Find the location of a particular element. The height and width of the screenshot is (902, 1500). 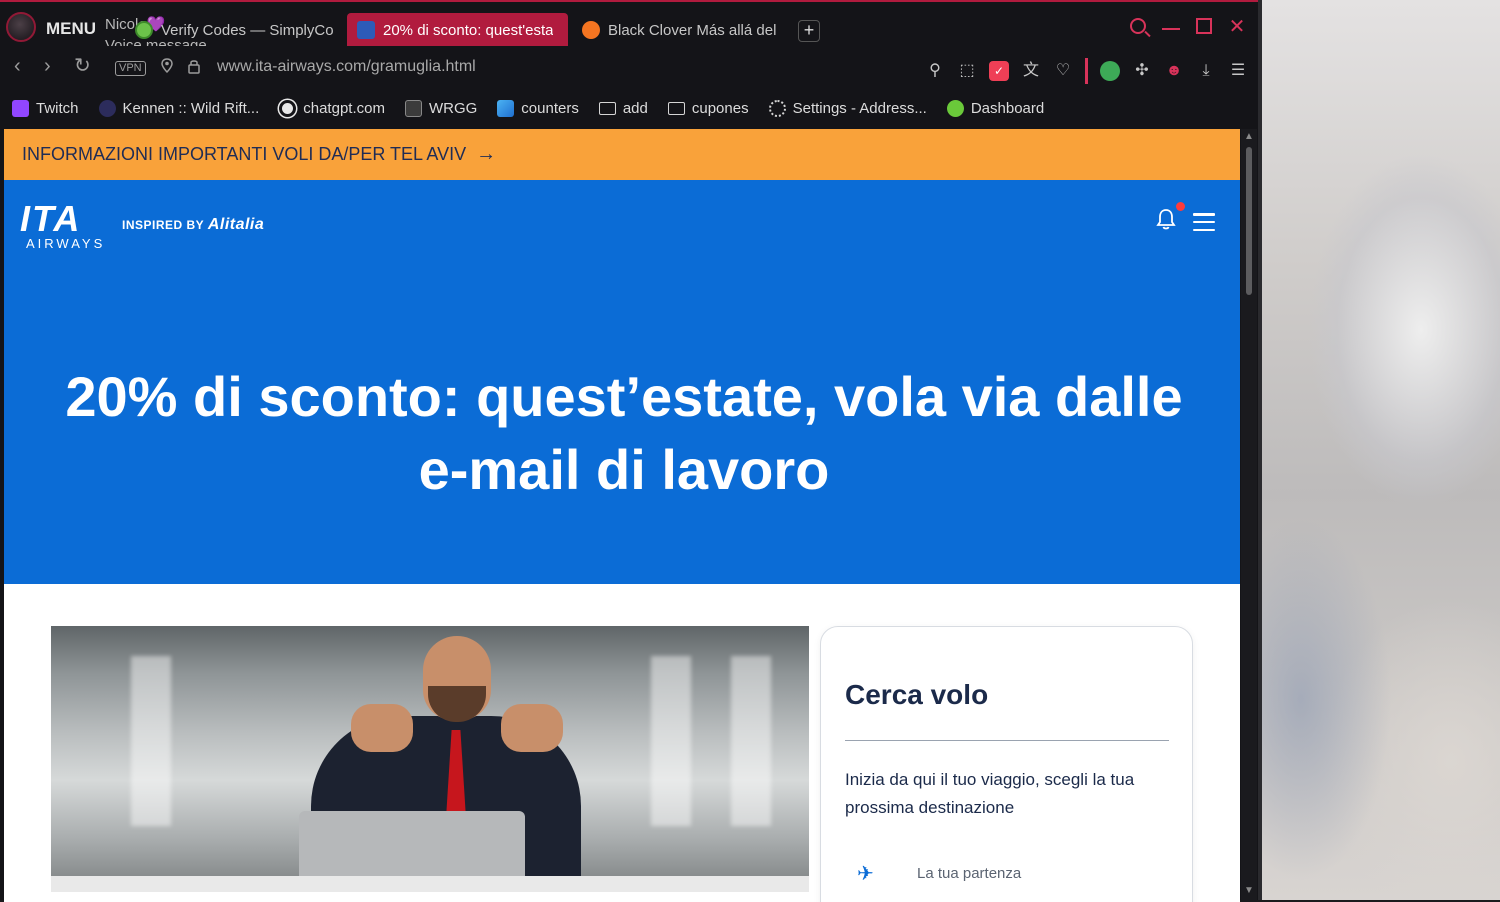

pocket-icon: ✓ is located at coordinates (999, 71).